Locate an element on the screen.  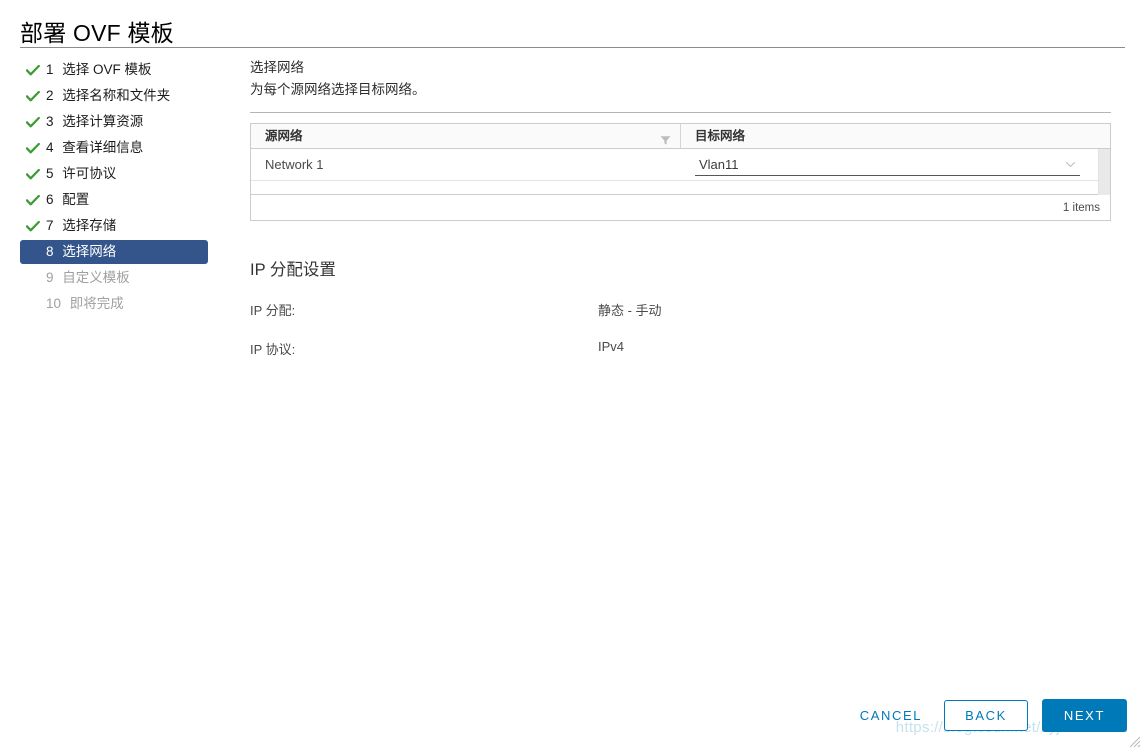
page-title: 部署 OVF 模板 is located at coordinates (97, 33).